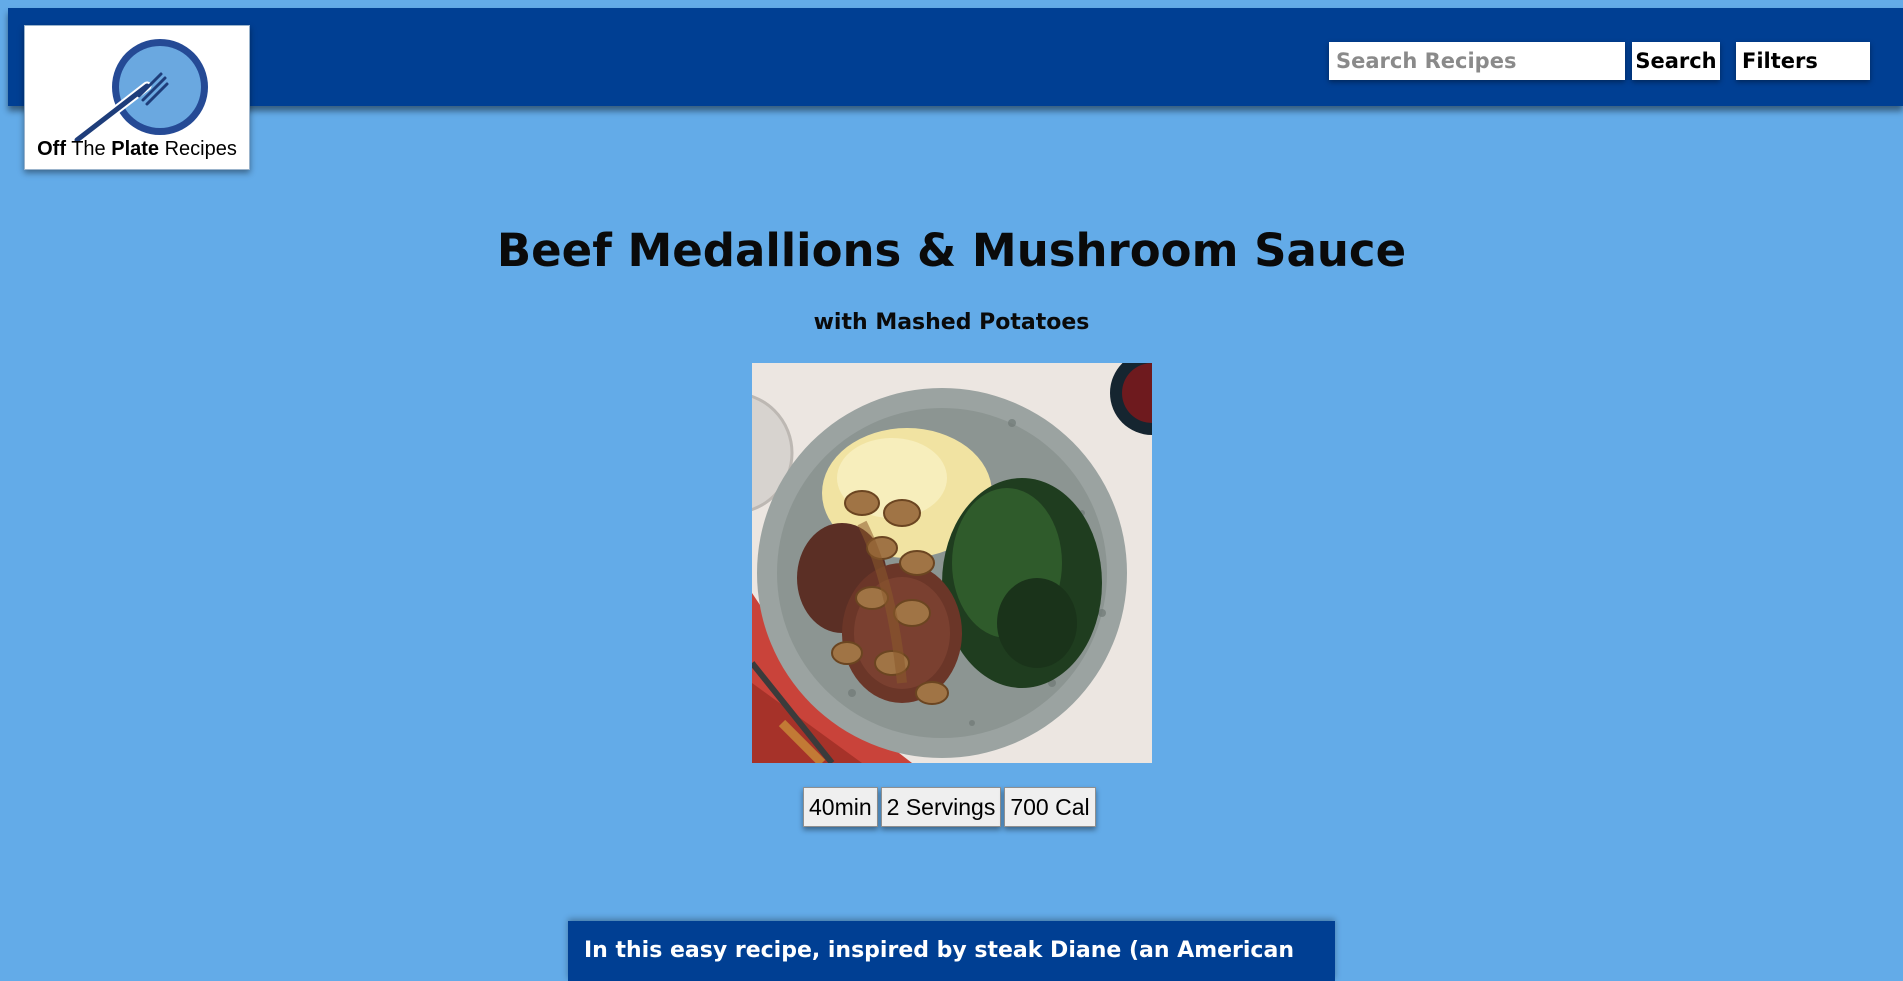 The height and width of the screenshot is (981, 1903). What do you see at coordinates (140, 91) in the screenshot?
I see `plate-fork-icon` at bounding box center [140, 91].